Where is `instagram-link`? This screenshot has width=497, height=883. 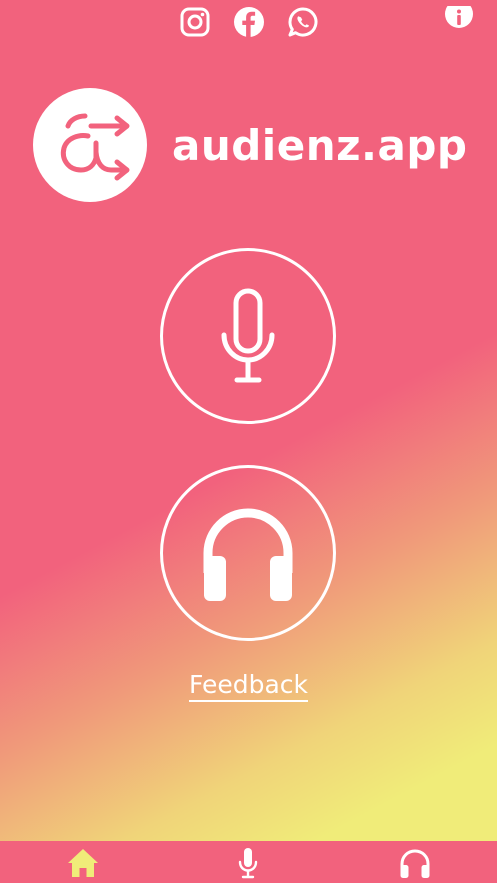
instagram-link is located at coordinates (195, 22).